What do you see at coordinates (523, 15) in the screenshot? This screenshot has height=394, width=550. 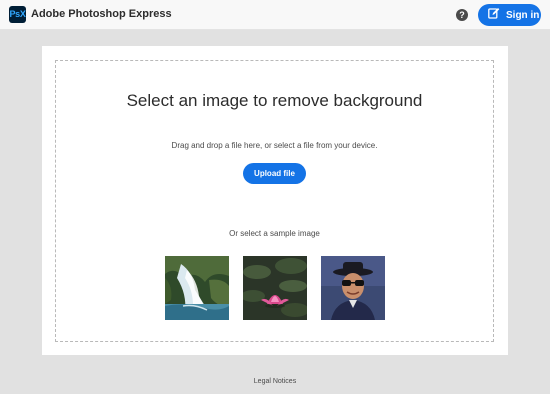 I see `sign-in-label: Sign in` at bounding box center [523, 15].